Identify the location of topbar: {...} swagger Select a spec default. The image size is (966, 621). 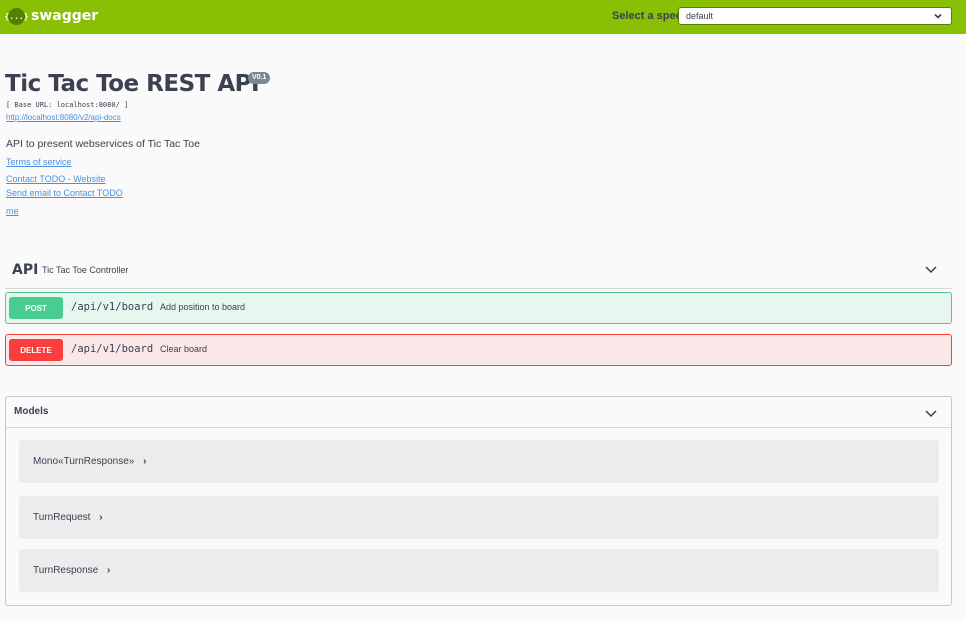
(483, 17).